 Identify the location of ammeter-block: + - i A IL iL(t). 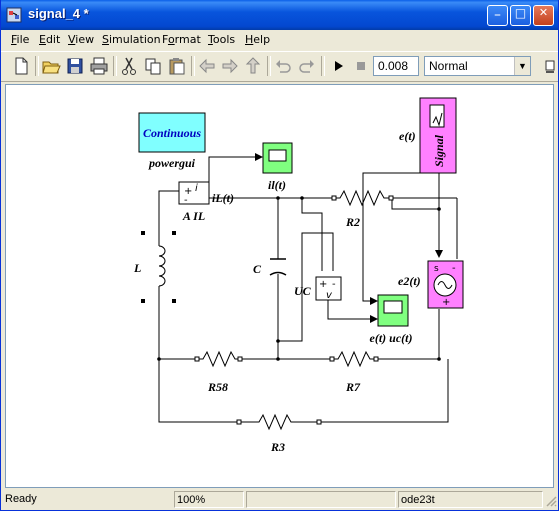
(206, 202).